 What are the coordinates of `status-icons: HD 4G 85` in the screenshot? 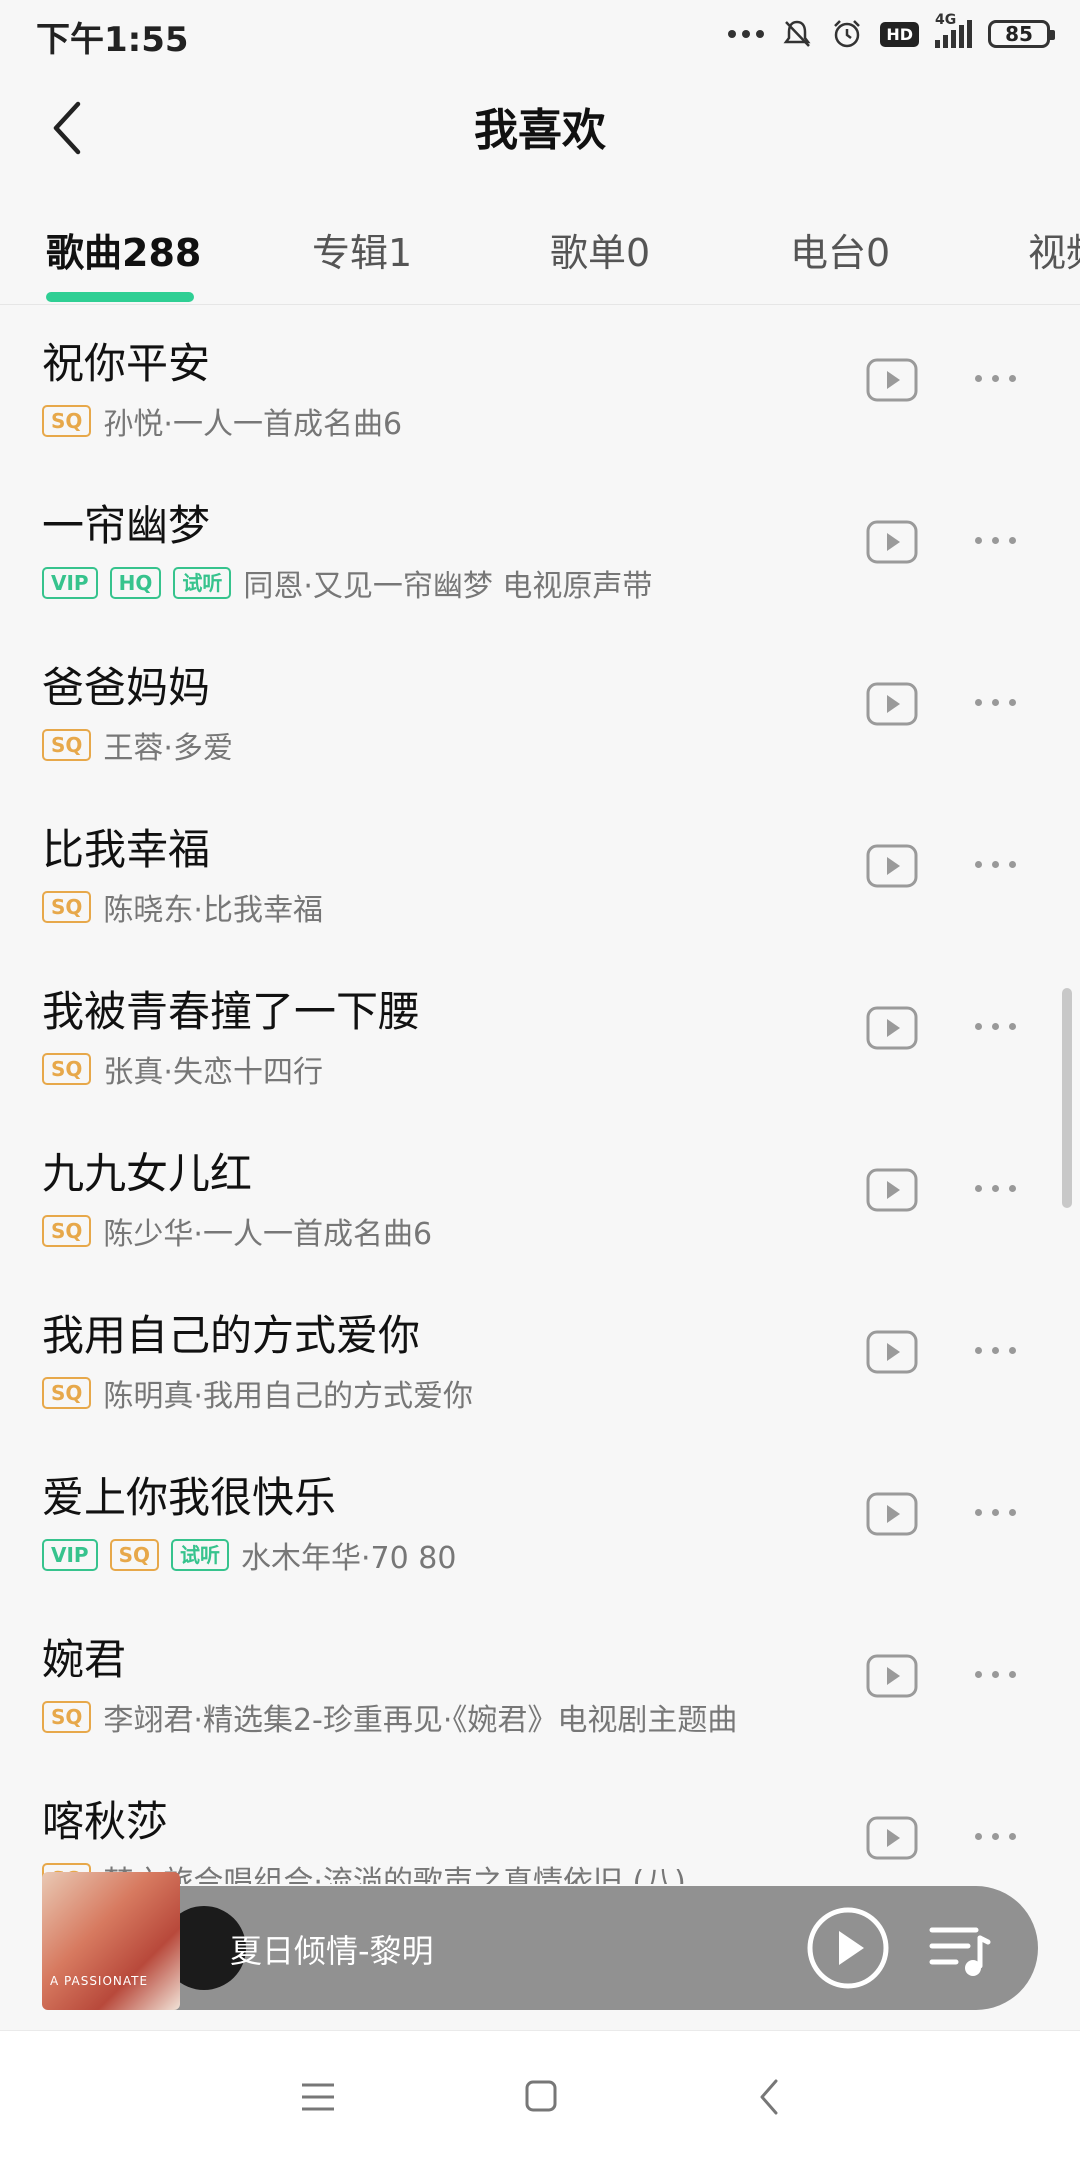 It's located at (891, 33).